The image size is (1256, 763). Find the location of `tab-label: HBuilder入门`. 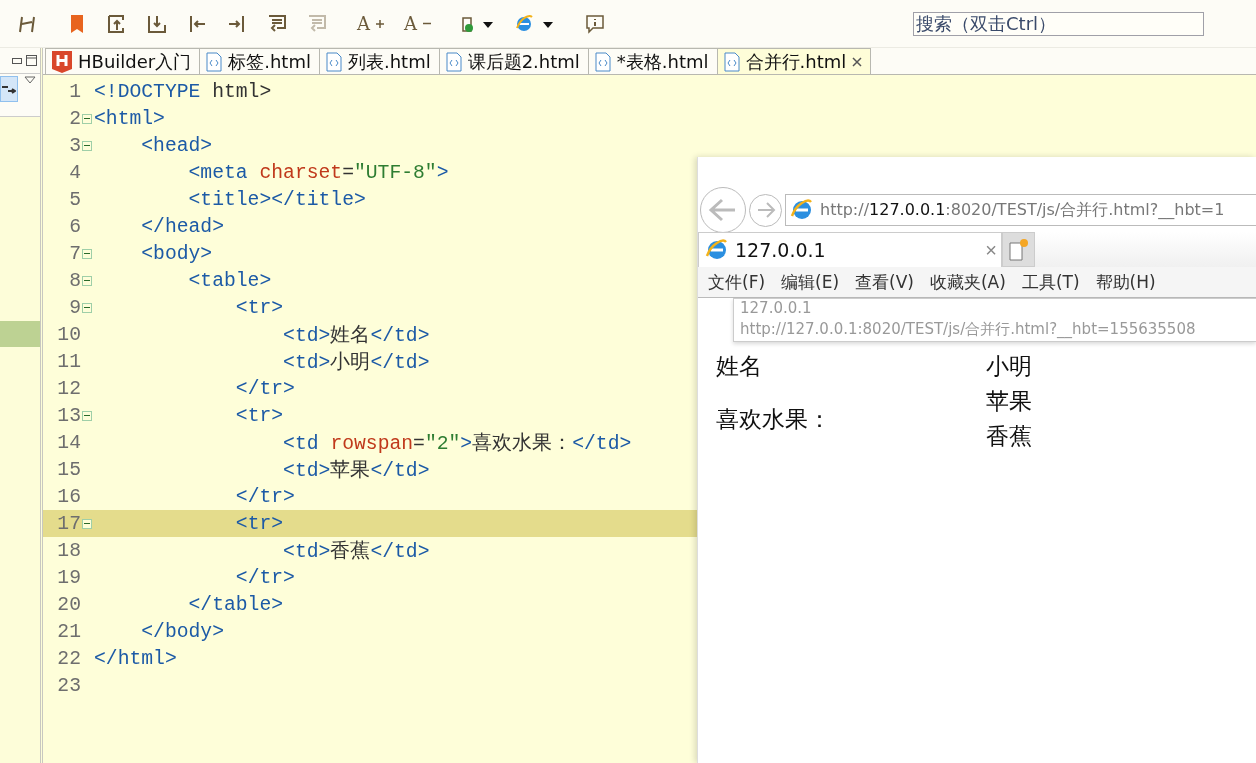

tab-label: HBuilder入门 is located at coordinates (135, 61).